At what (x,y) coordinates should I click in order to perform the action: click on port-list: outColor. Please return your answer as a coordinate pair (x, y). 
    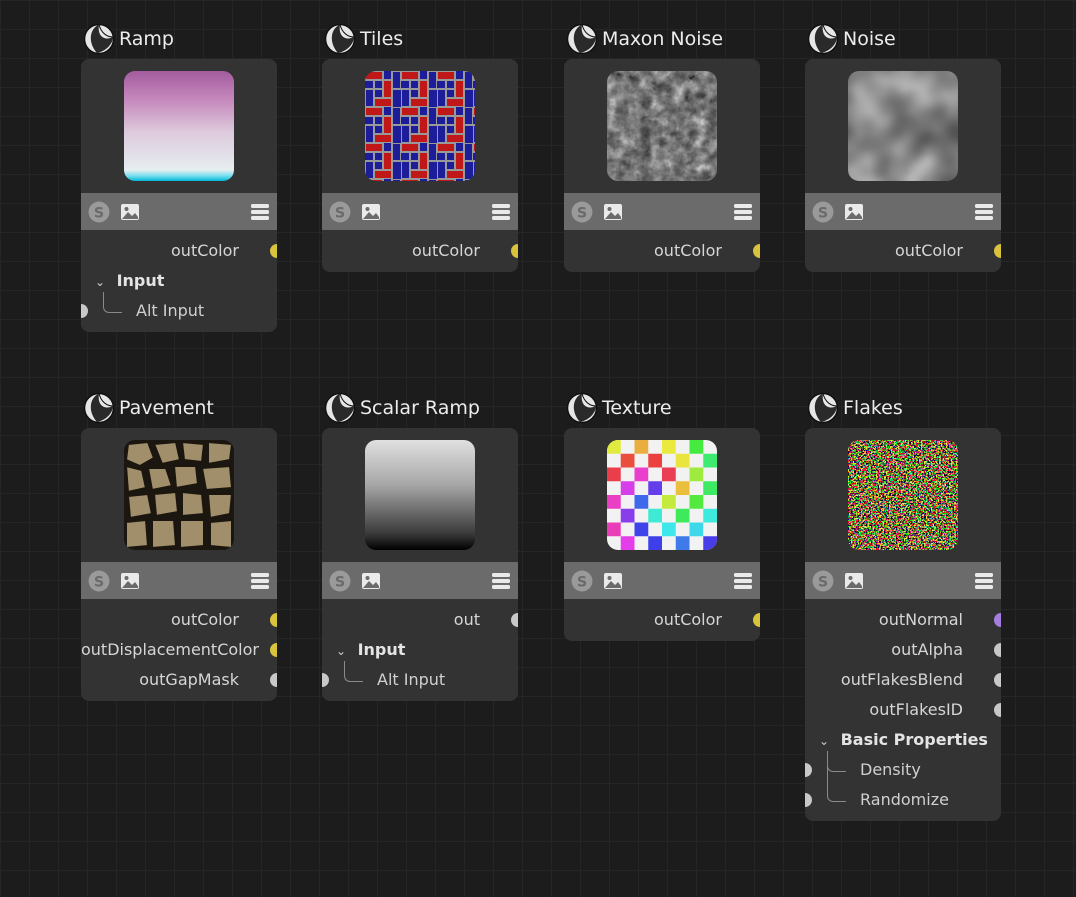
    Looking at the image, I should click on (662, 617).